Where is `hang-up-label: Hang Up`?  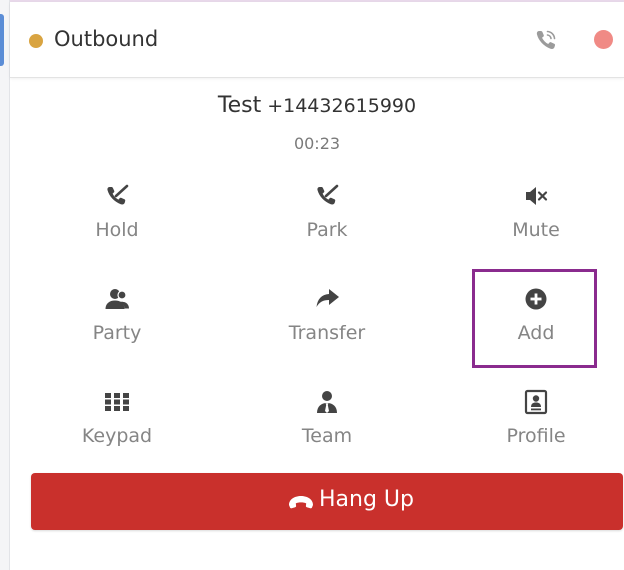 hang-up-label: Hang Up is located at coordinates (366, 499).